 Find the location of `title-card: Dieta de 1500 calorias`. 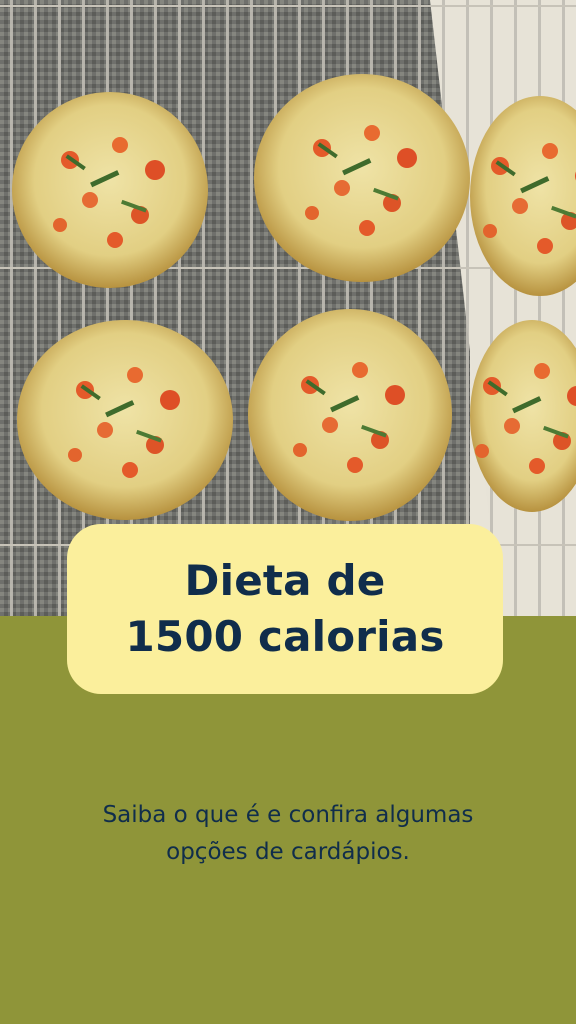

title-card: Dieta de 1500 calorias is located at coordinates (285, 609).